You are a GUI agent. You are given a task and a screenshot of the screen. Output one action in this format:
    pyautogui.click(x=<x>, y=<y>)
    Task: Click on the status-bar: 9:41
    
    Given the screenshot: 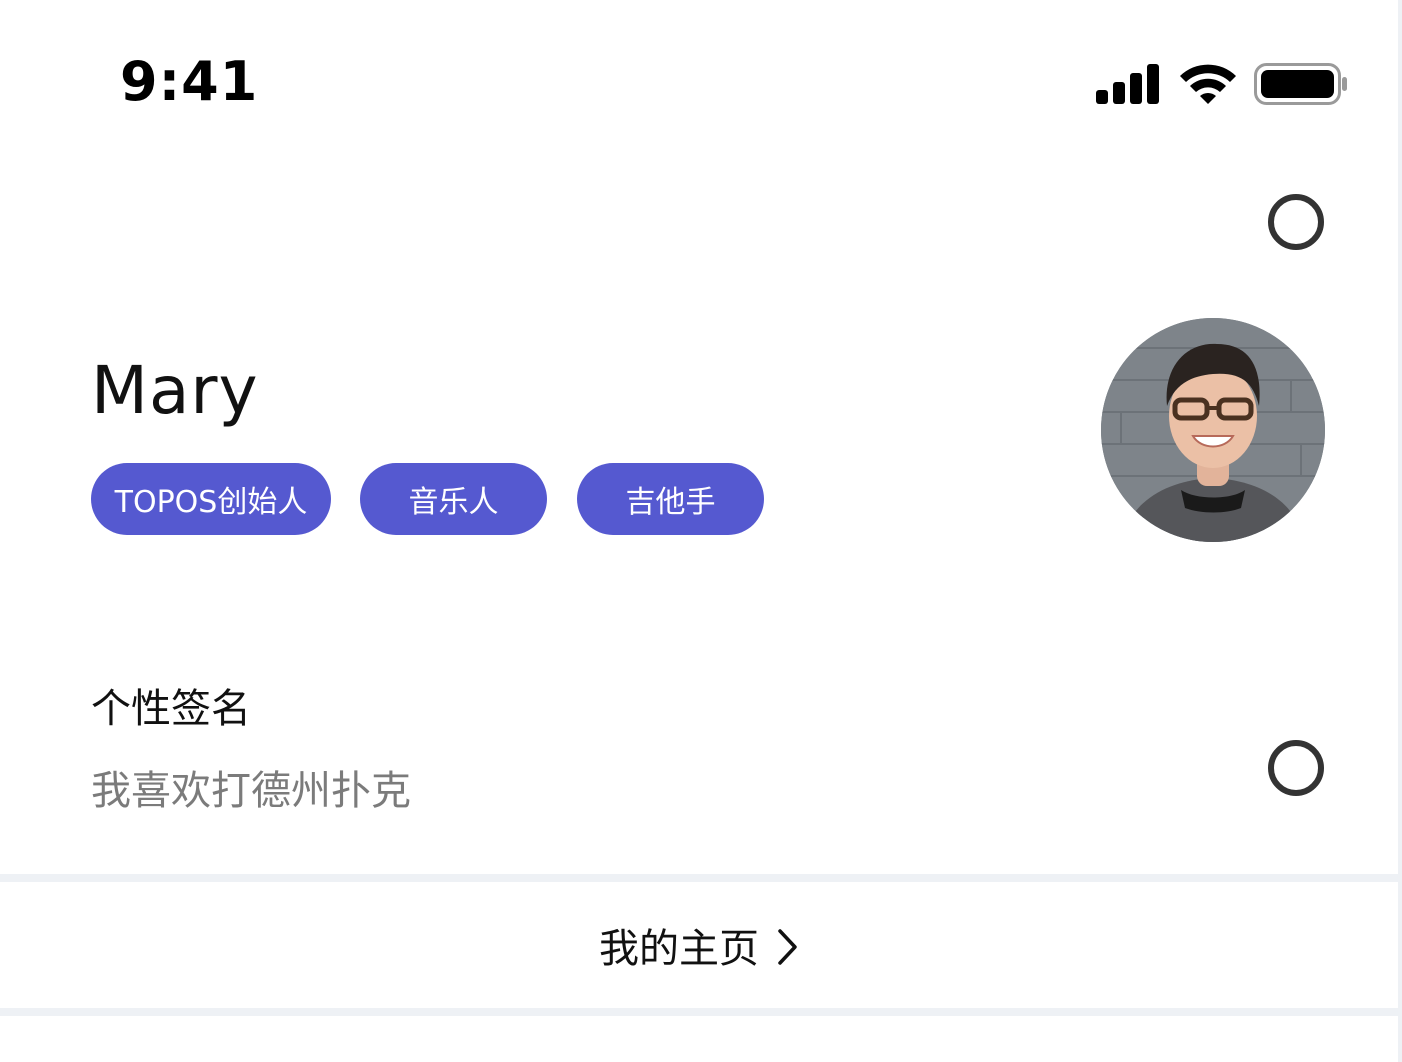 What is the action you would take?
    pyautogui.click(x=699, y=70)
    